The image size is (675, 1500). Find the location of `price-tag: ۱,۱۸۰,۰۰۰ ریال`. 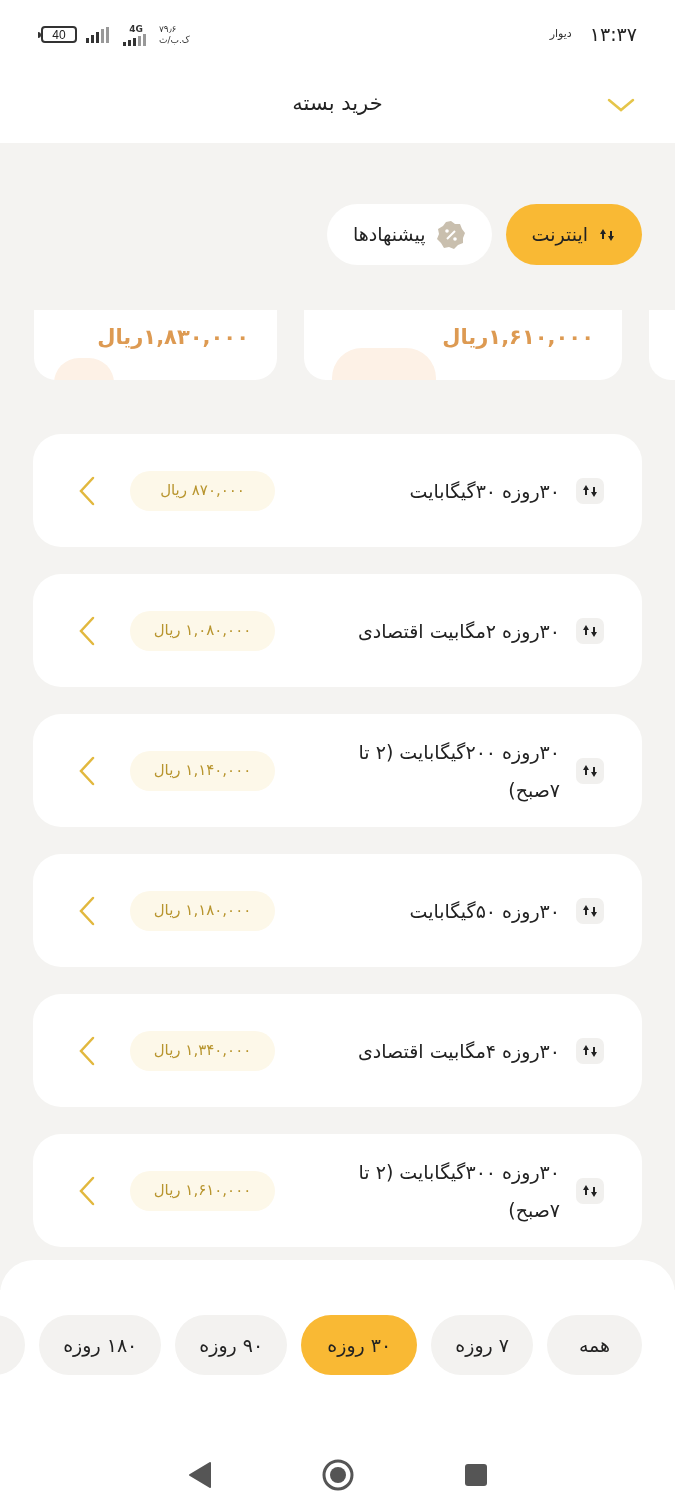

price-tag: ۱,۱۸۰,۰۰۰ ریال is located at coordinates (202, 910).